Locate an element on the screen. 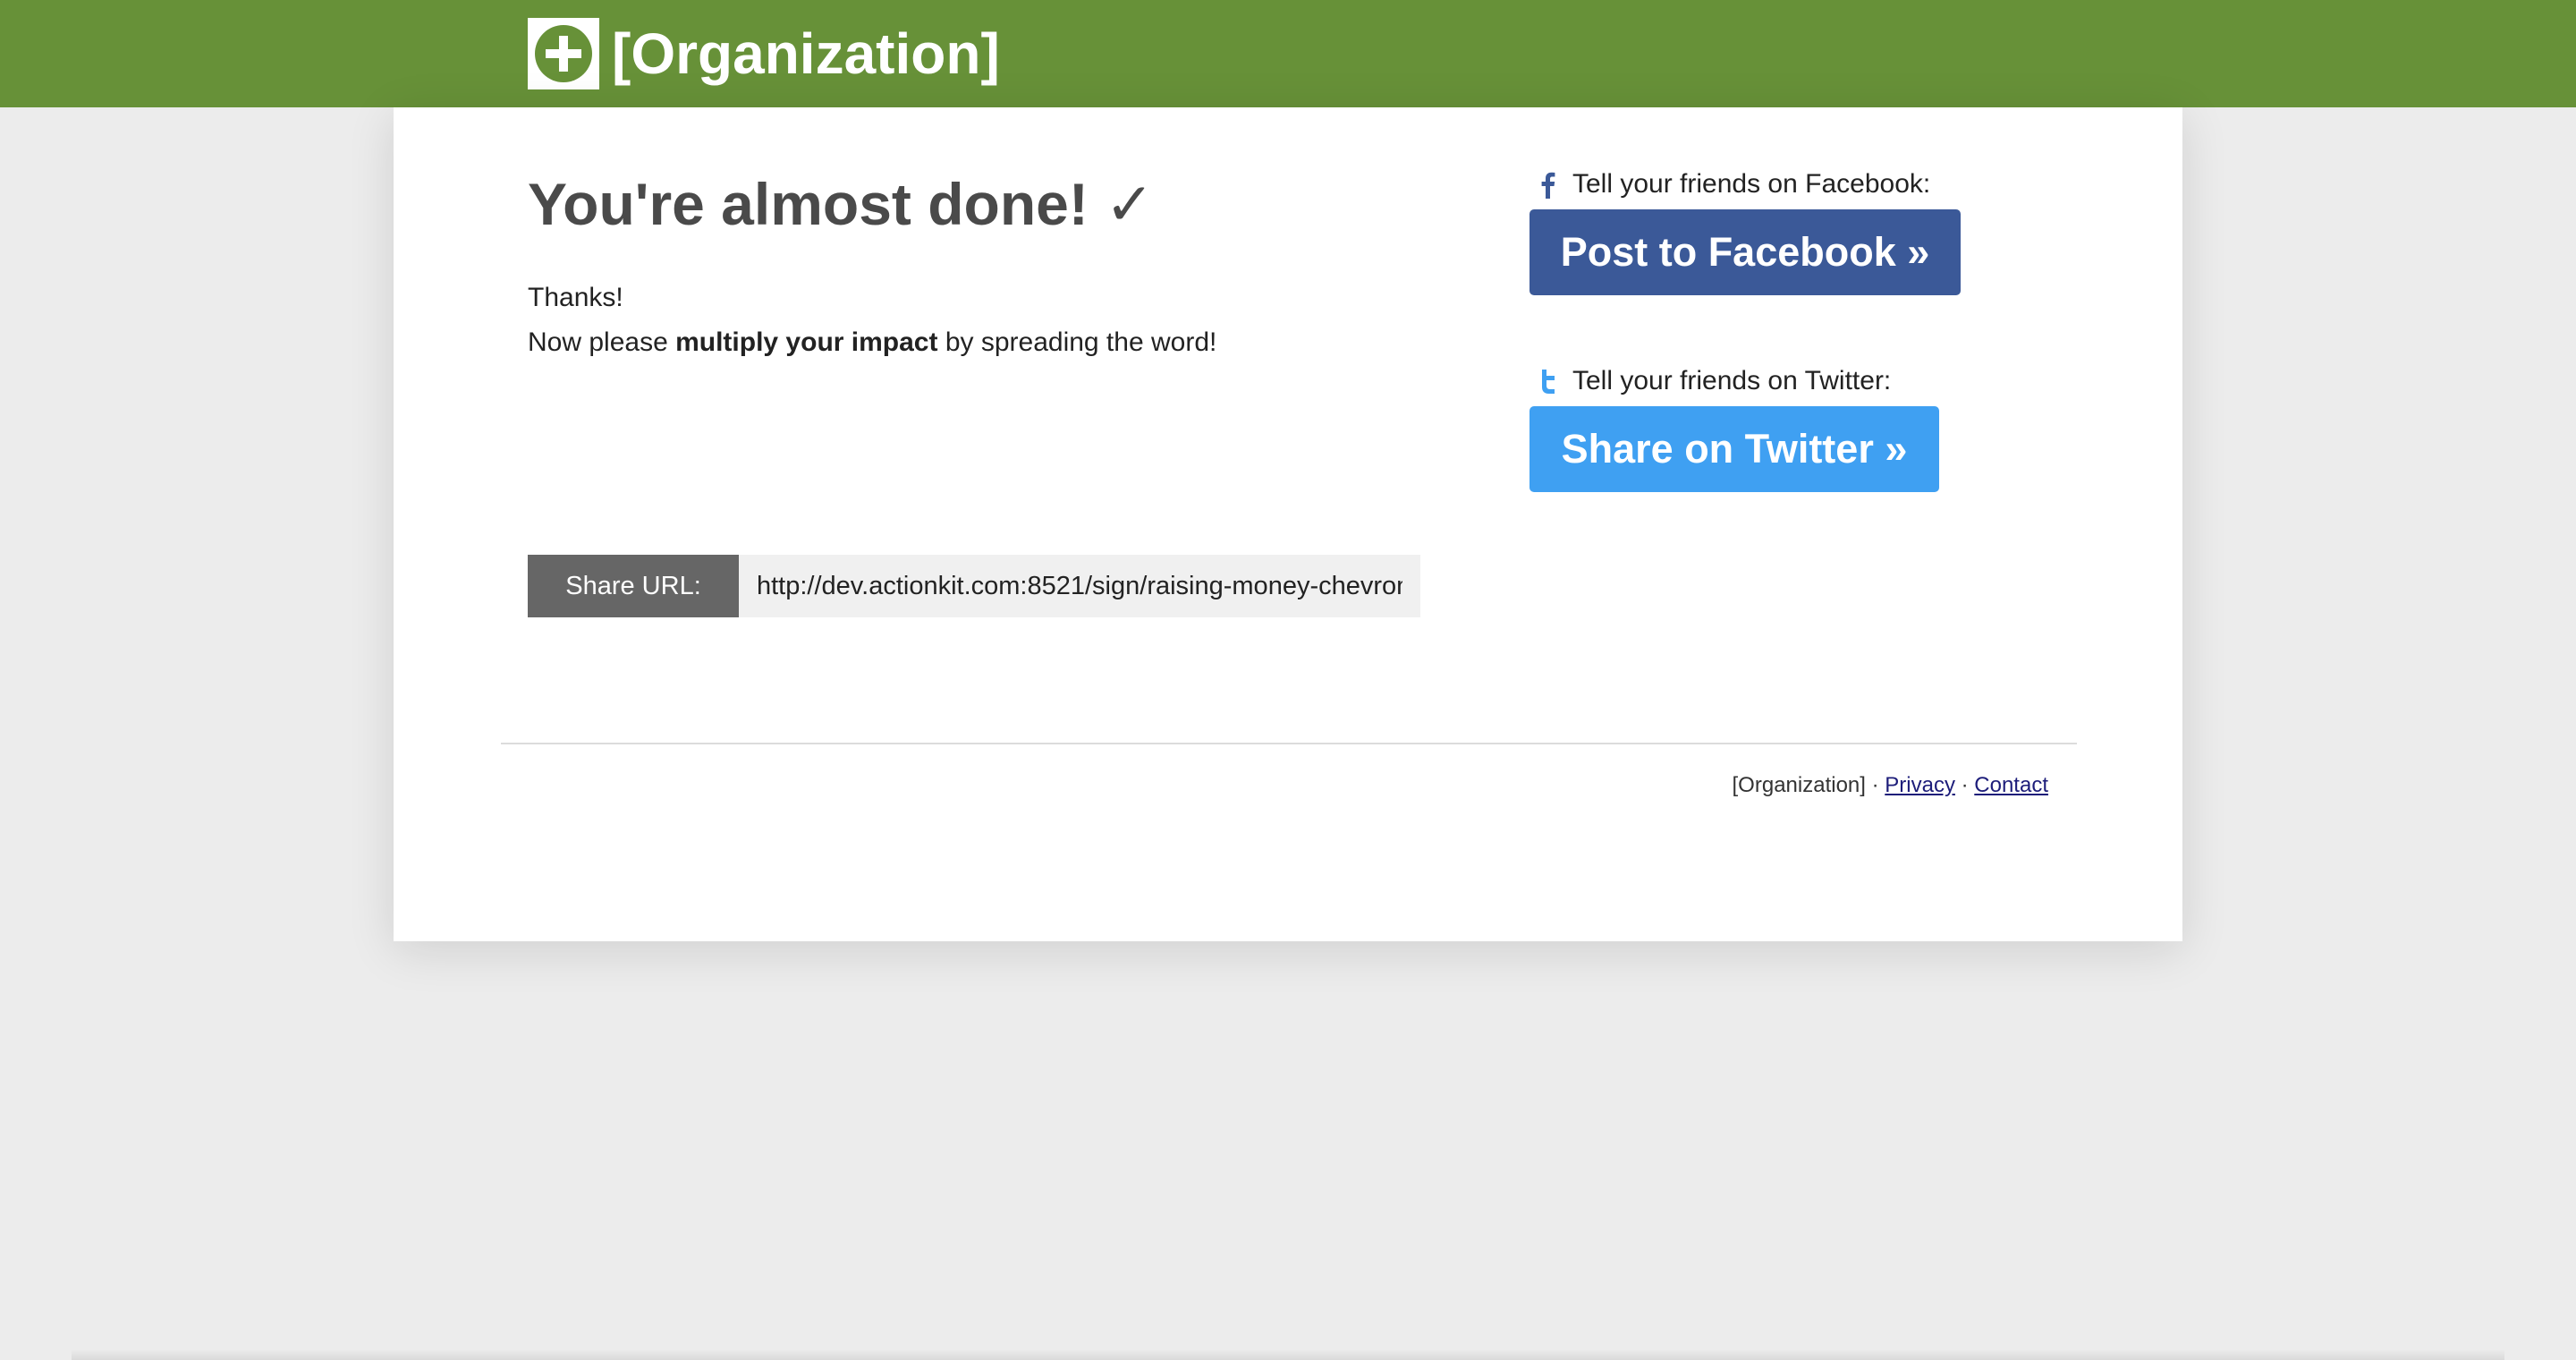 The width and height of the screenshot is (2576, 1360). twitter-prompt: Tell your friends on Twitter: is located at coordinates (1713, 381).